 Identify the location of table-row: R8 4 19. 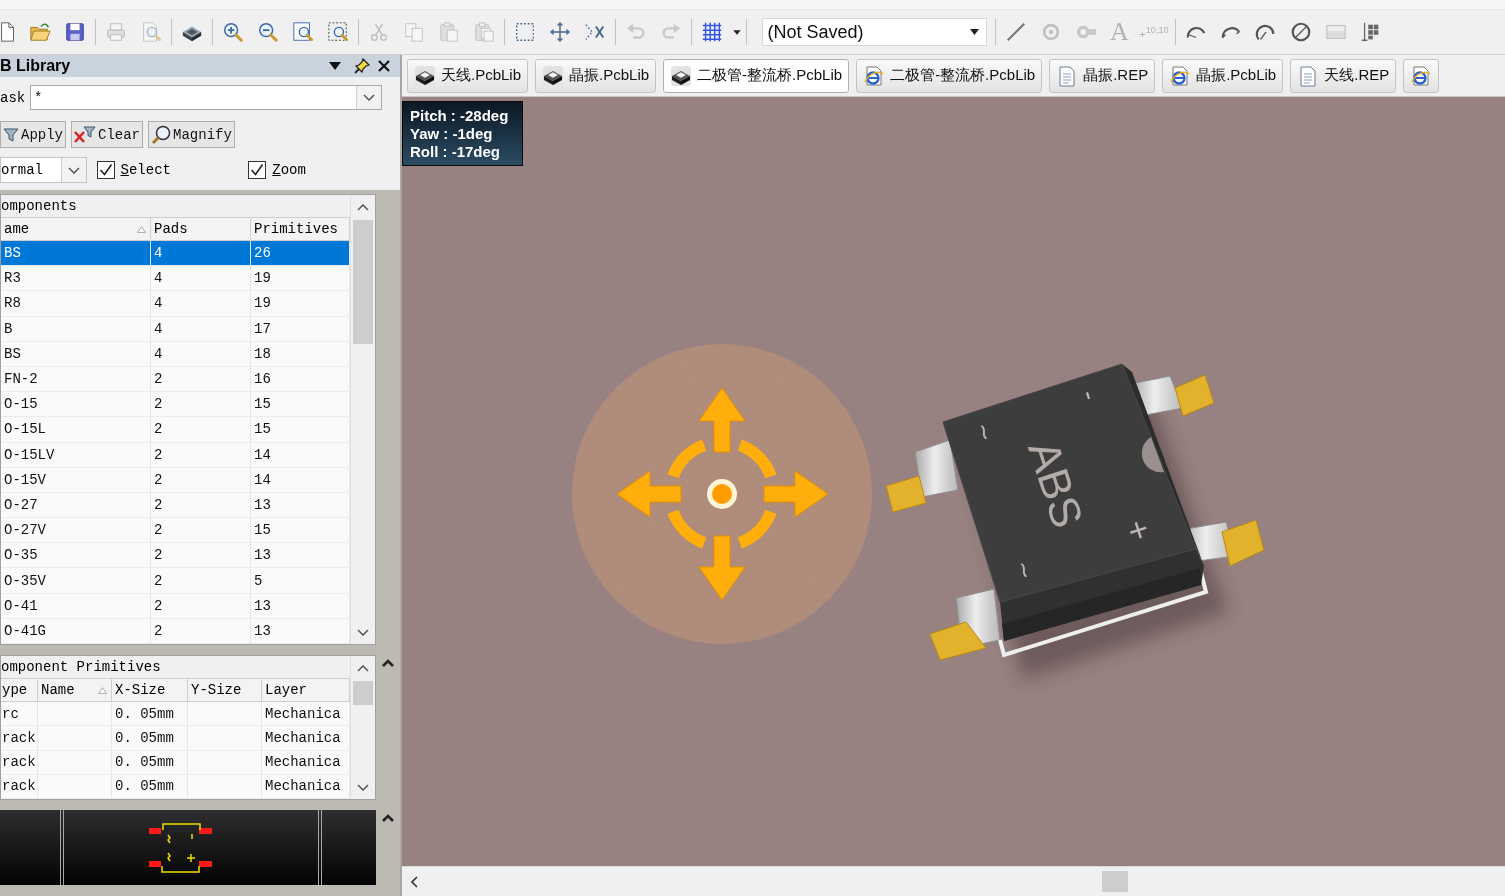
(175, 304).